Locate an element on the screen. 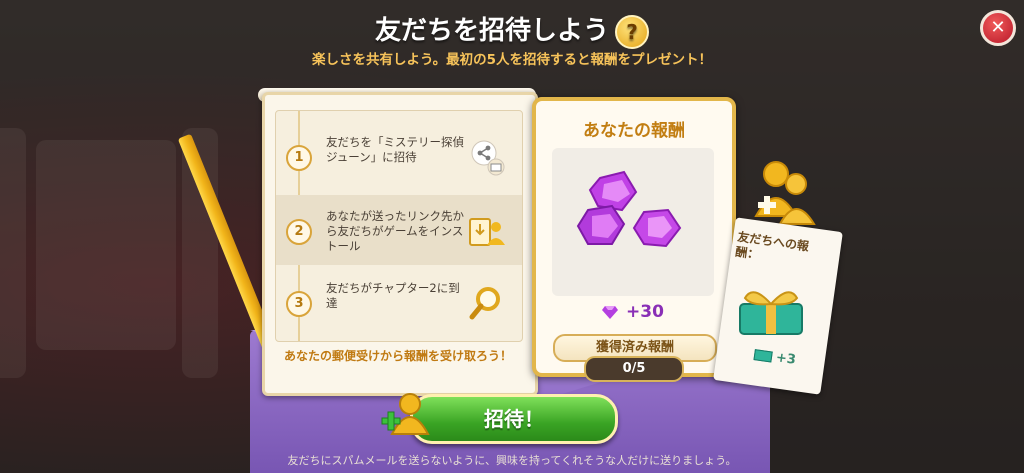  gift-box-icon is located at coordinates (771, 313).